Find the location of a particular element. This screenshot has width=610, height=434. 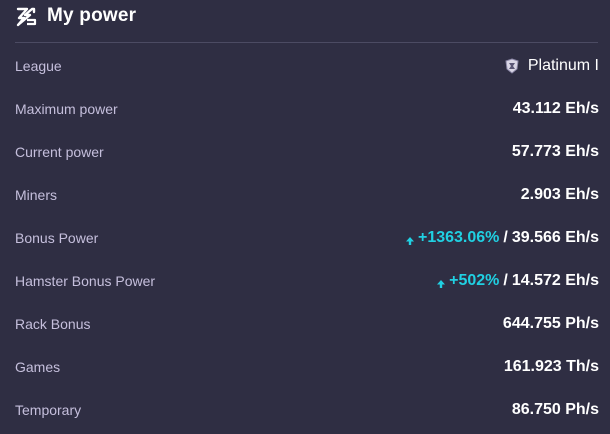

hamster-bonus-amount: 14.572 Eh/s is located at coordinates (555, 280).